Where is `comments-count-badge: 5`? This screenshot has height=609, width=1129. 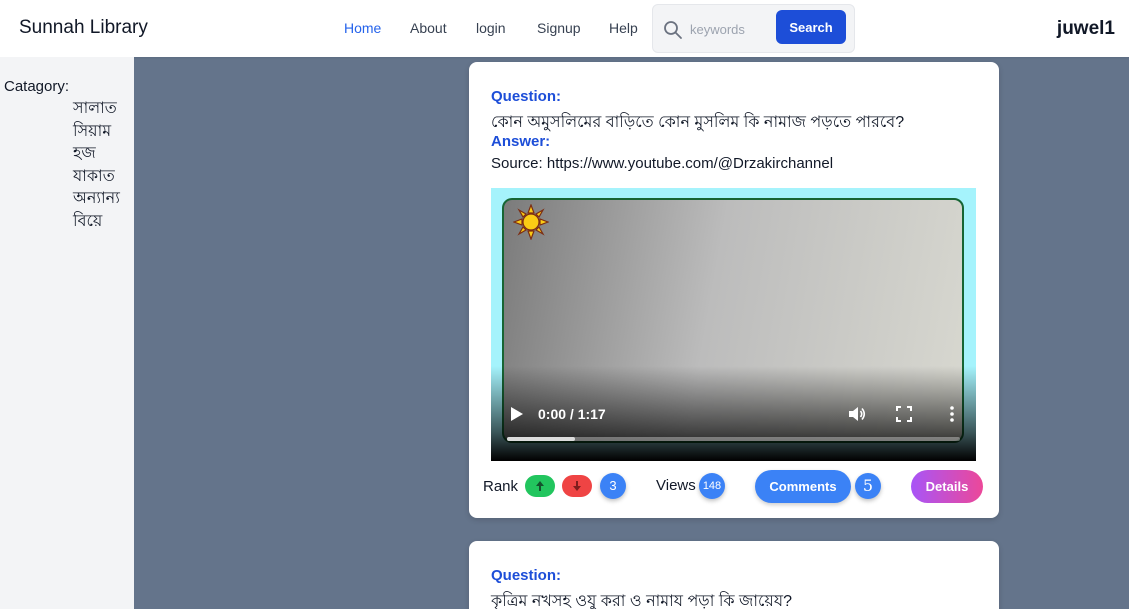 comments-count-badge: 5 is located at coordinates (868, 486).